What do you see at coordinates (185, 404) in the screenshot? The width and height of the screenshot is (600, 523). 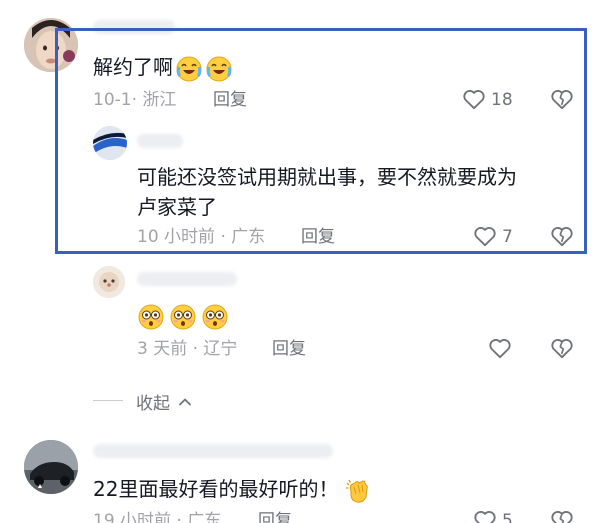 I see `chevron-up-icon` at bounding box center [185, 404].